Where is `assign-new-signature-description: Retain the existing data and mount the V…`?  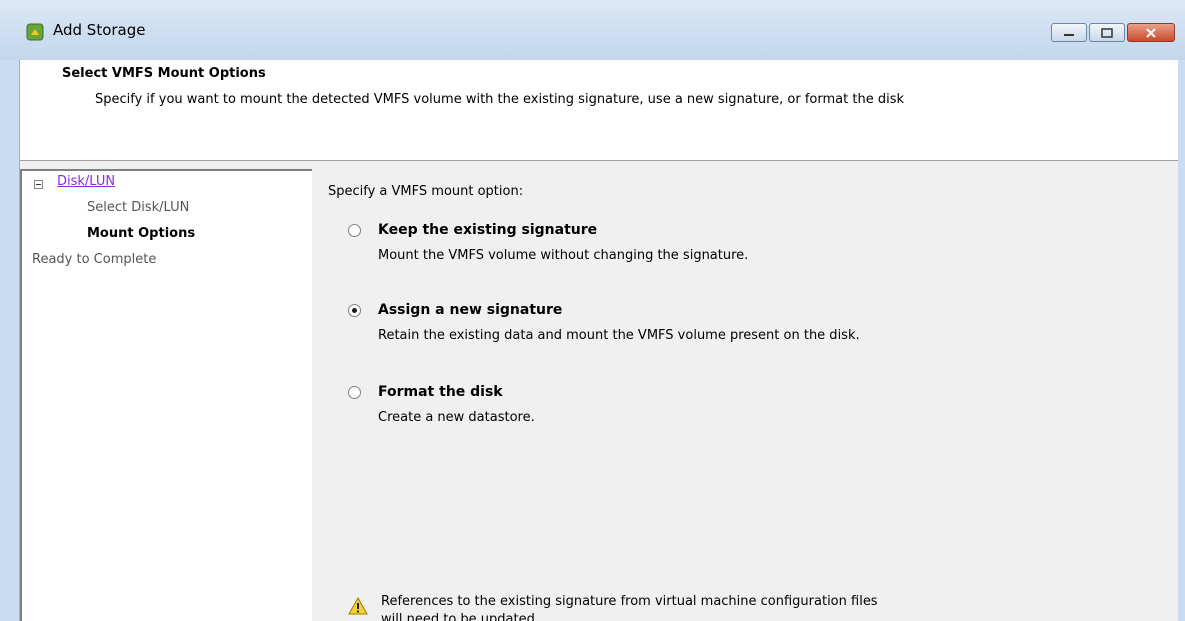
assign-new-signature-description: Retain the existing data and mount the V… is located at coordinates (619, 335).